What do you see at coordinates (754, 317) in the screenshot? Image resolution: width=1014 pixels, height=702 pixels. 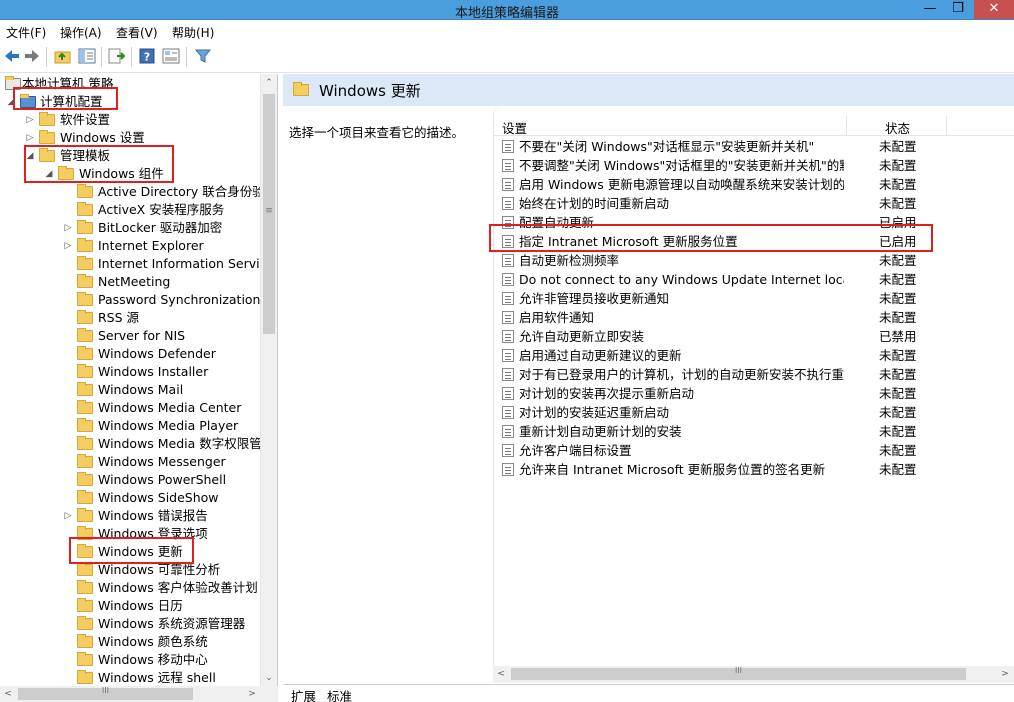 I see `policy-row: 启用软件通知 未配置` at bounding box center [754, 317].